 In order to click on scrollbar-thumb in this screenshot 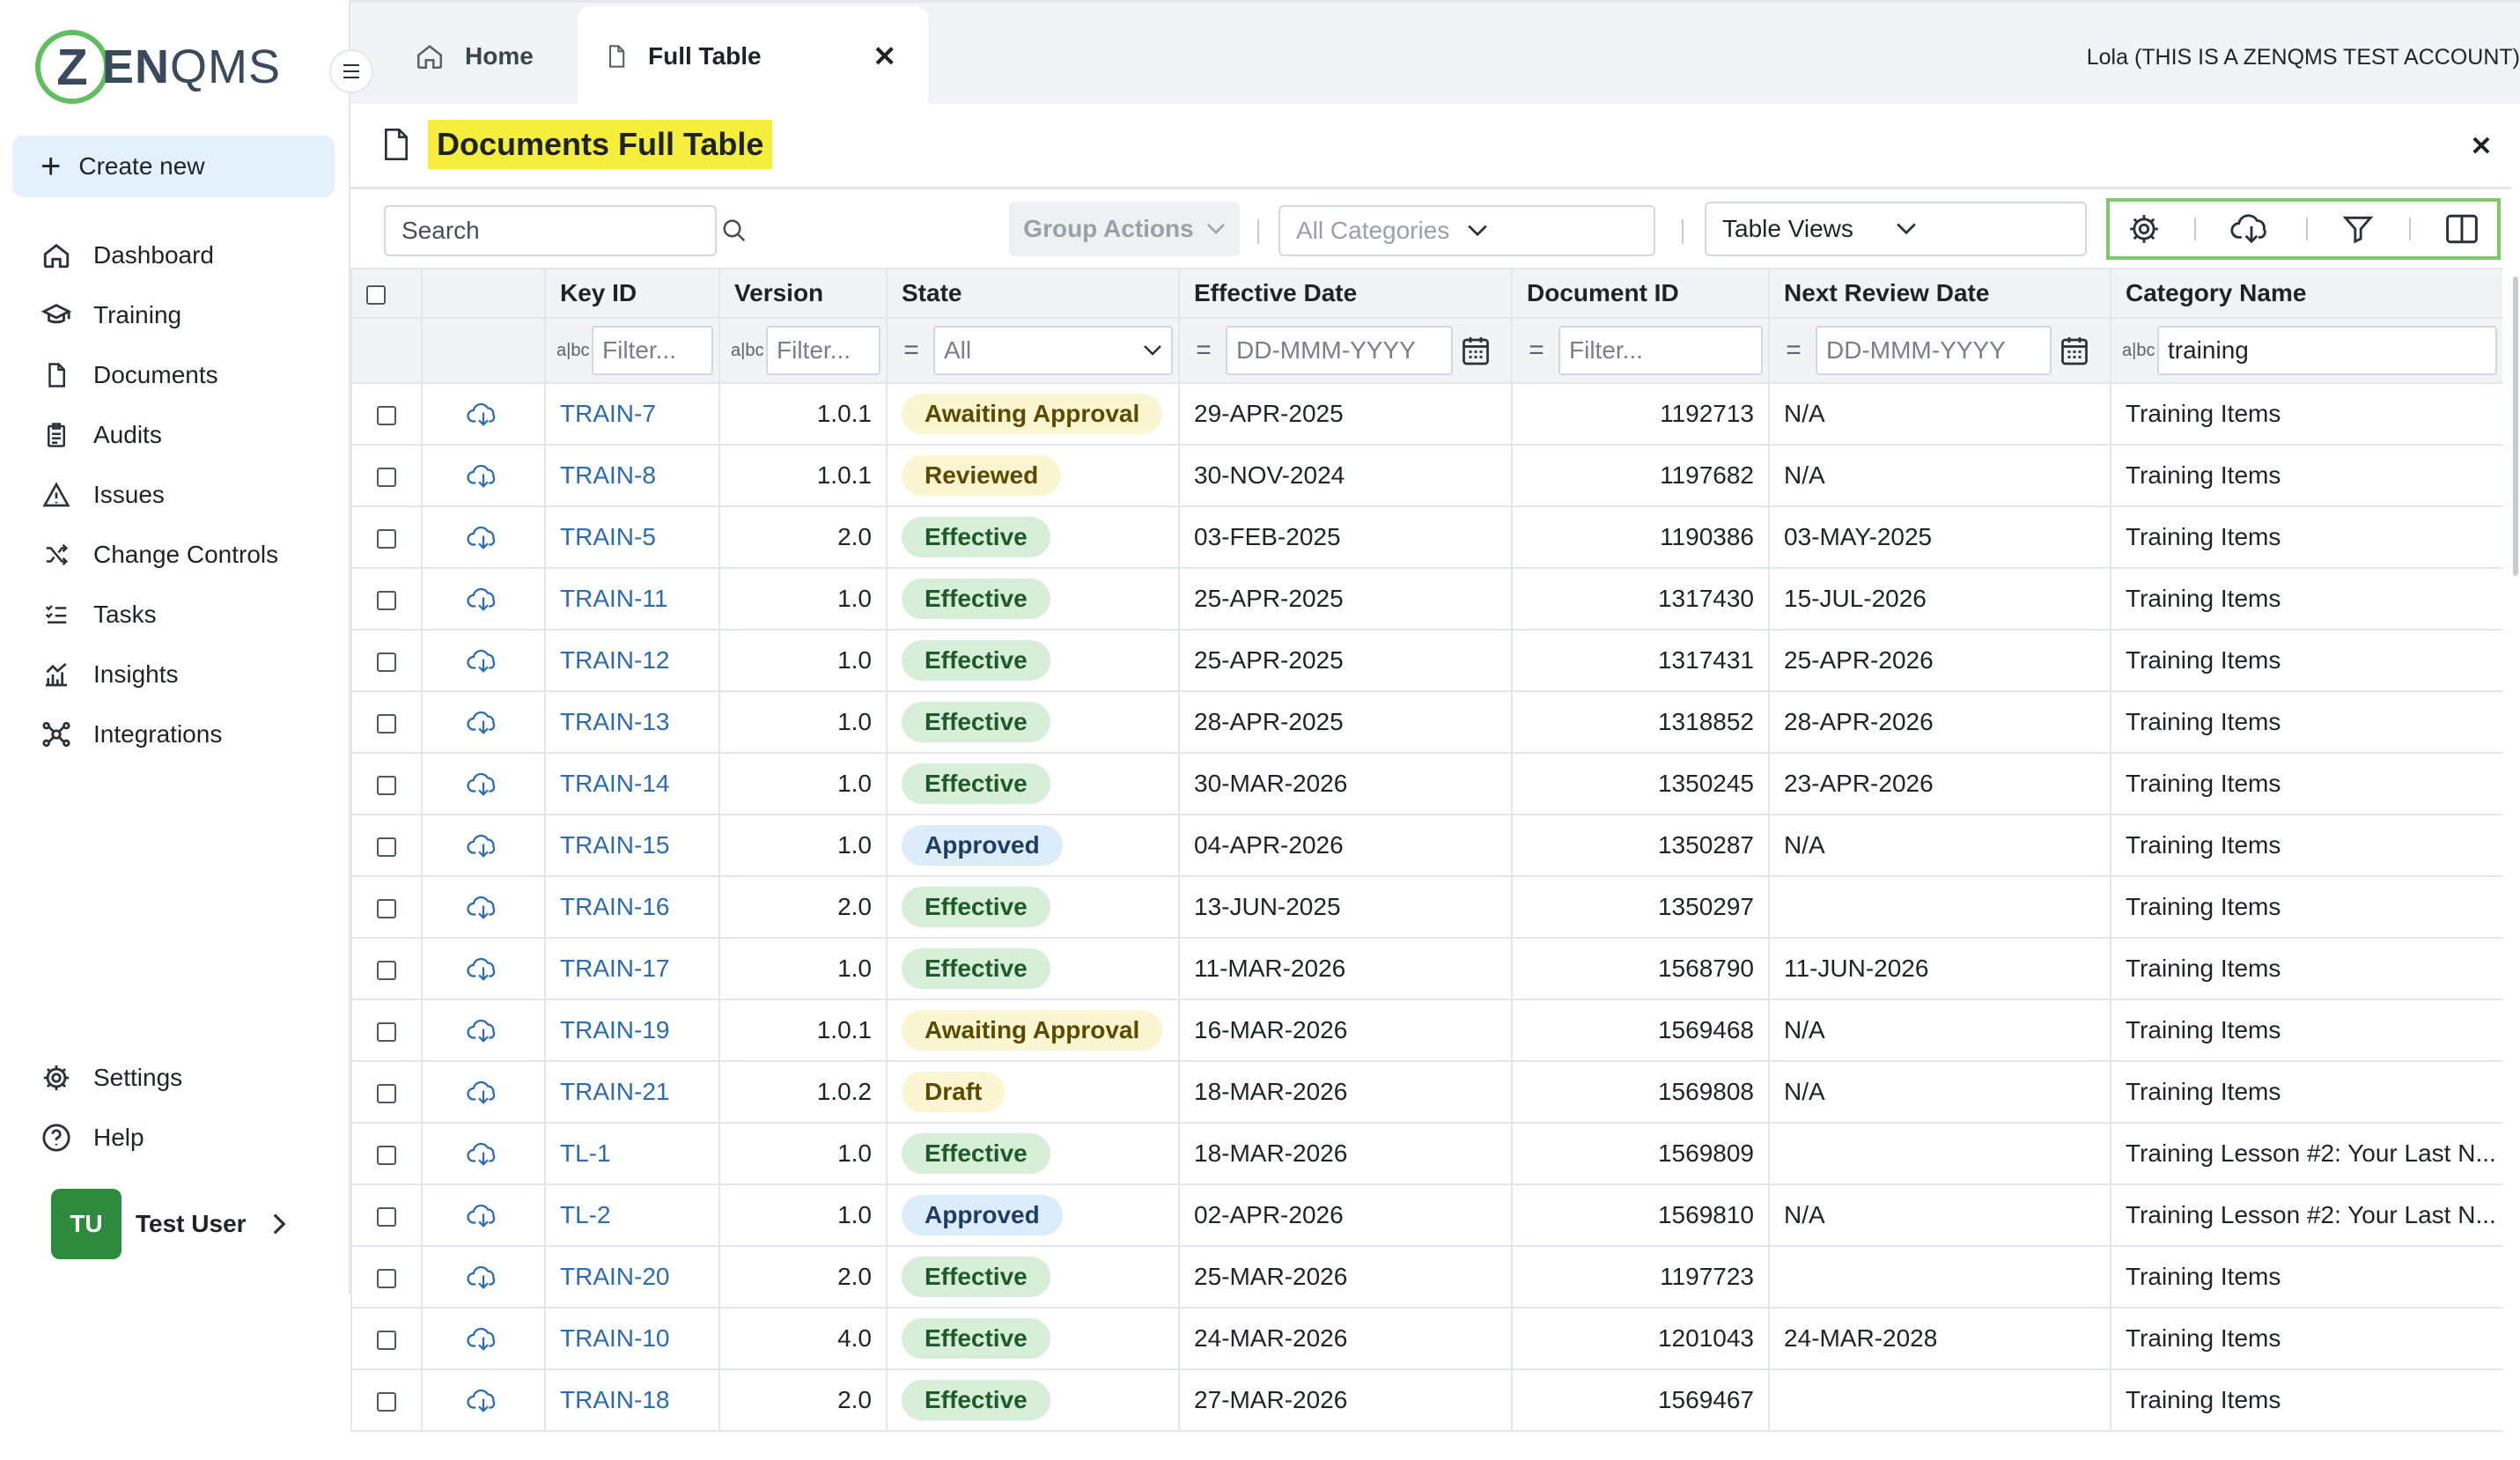, I will do `click(2515, 426)`.